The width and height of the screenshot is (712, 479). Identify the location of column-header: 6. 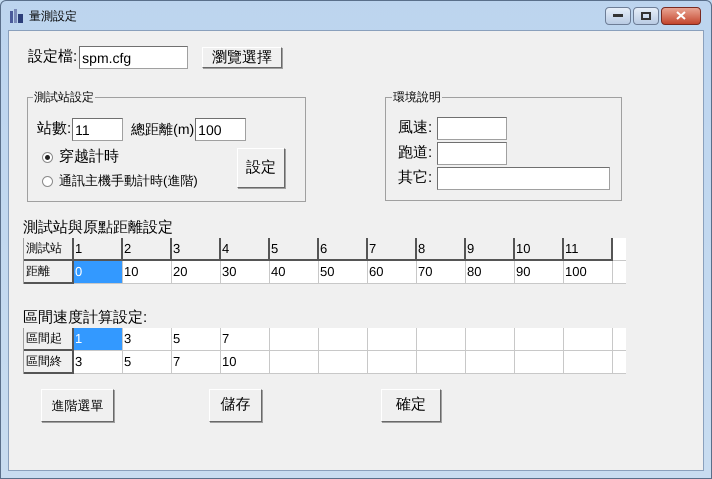
(343, 249).